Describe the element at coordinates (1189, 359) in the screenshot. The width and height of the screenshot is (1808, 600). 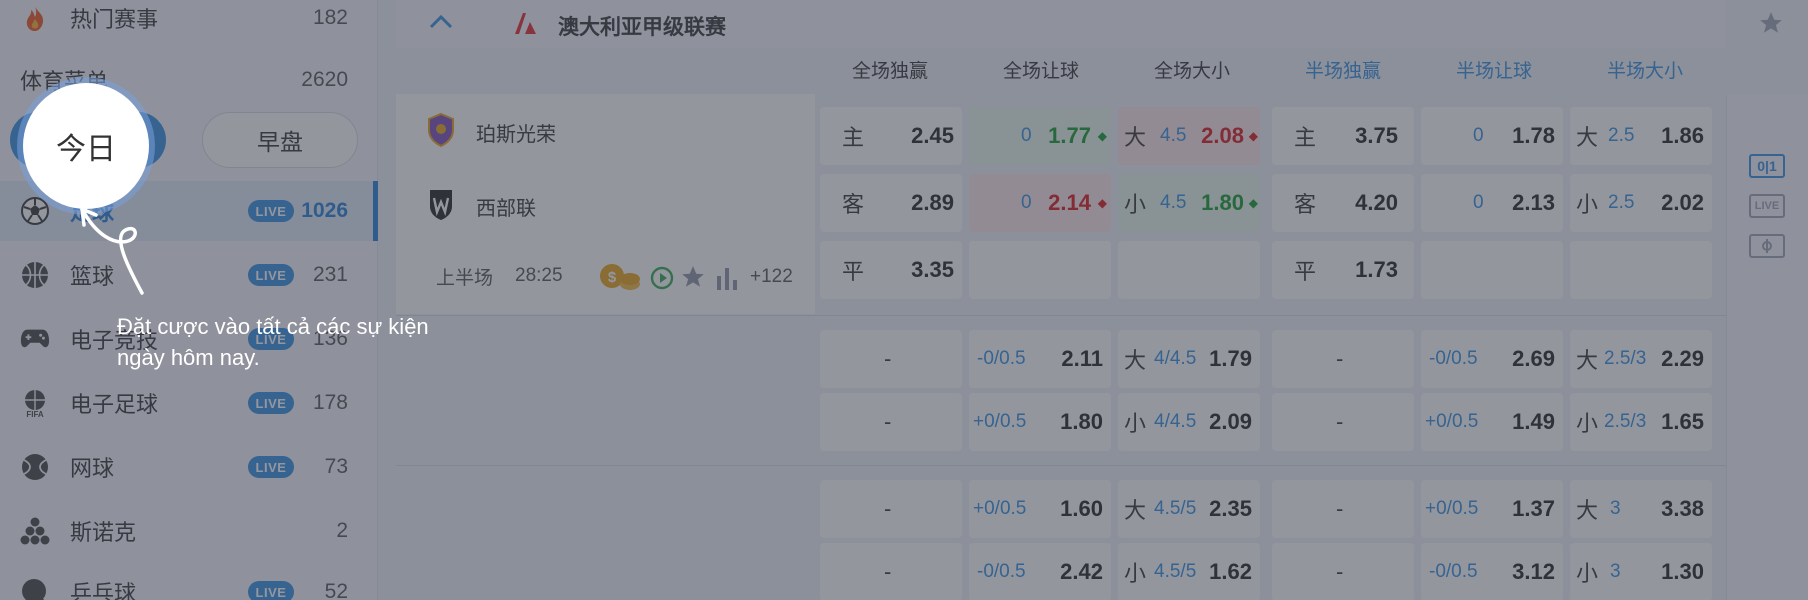
I see `odds-cell: 大 4/4.5 1.79` at that location.